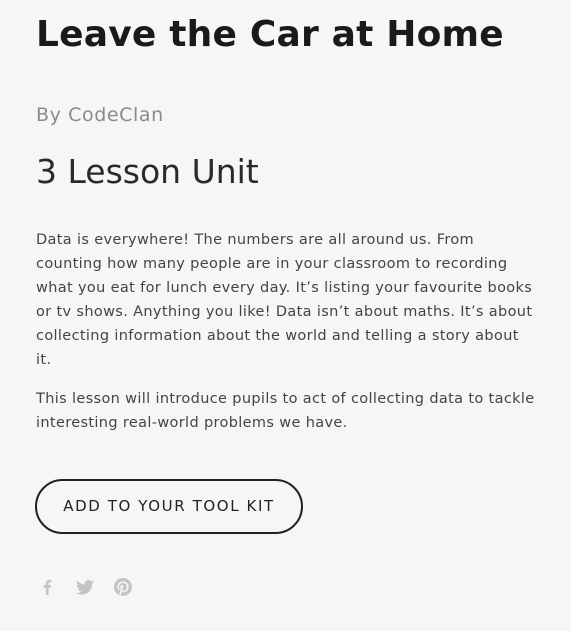 This screenshot has width=571, height=631. I want to click on share-twitter-link, so click(85, 587).